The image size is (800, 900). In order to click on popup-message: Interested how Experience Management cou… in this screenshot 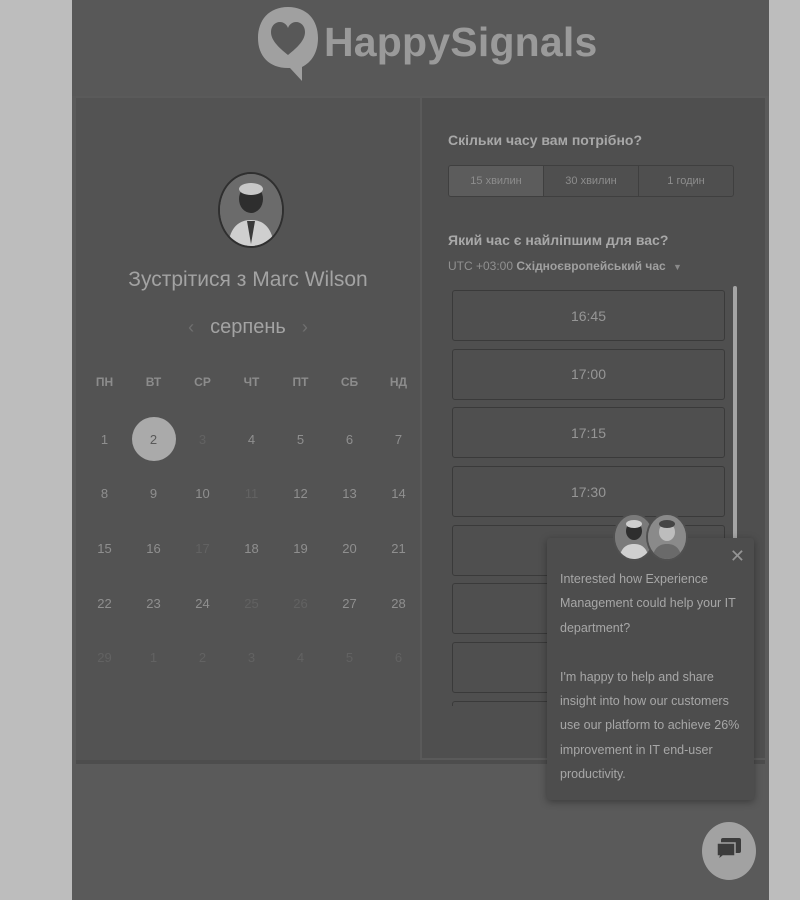, I will do `click(651, 677)`.